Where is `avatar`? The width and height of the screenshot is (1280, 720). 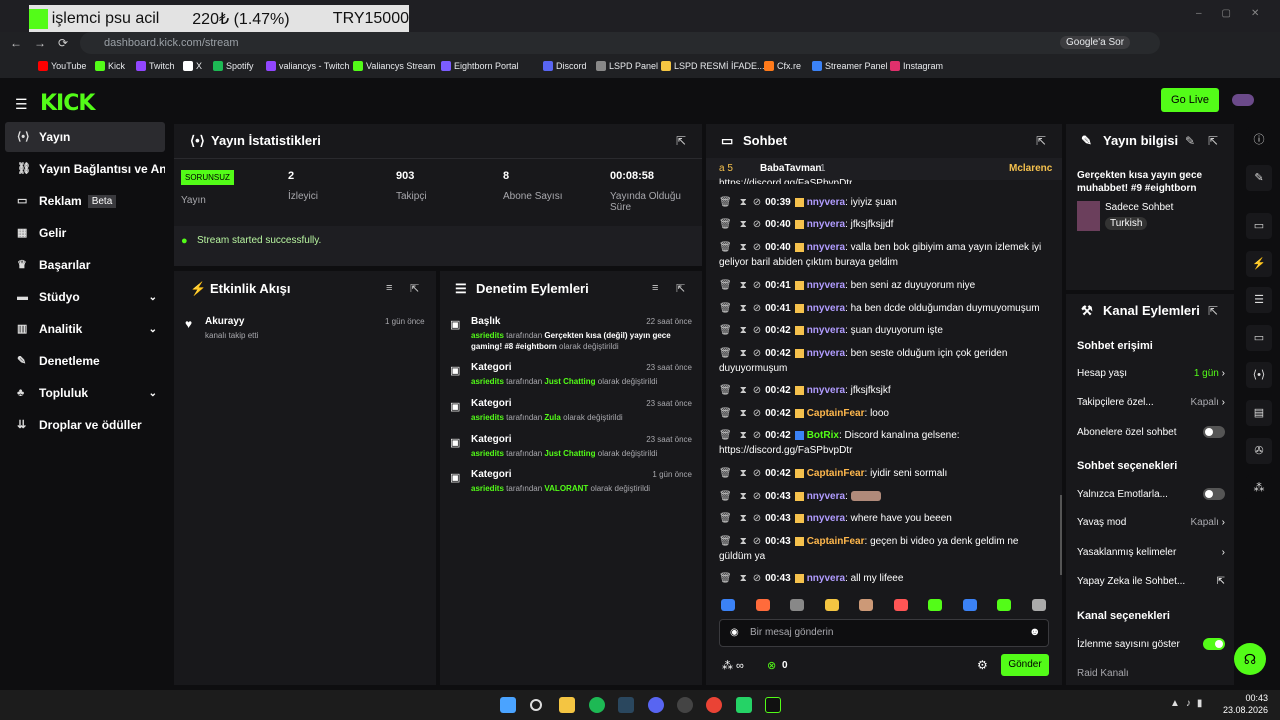 avatar is located at coordinates (1243, 100).